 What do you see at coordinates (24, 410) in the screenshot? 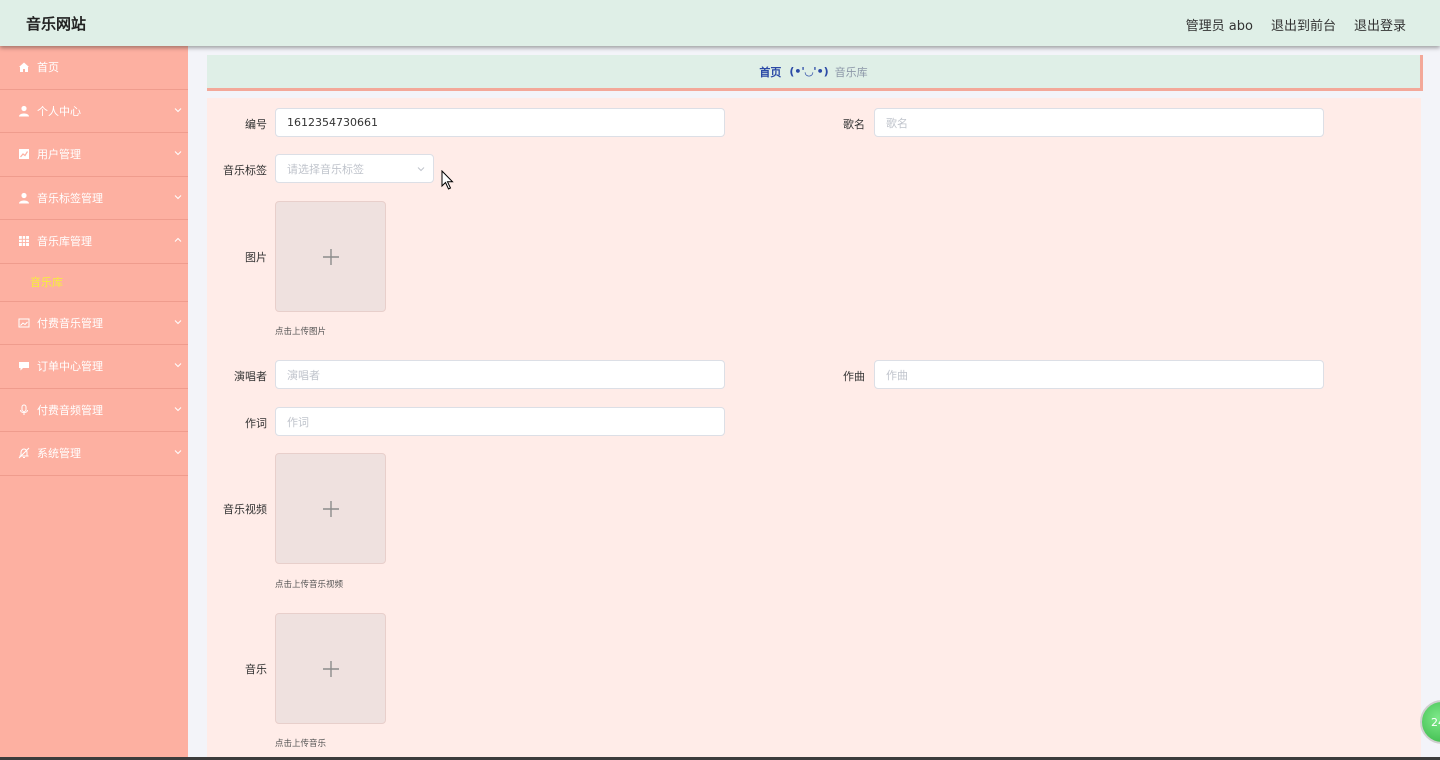
I see `mic-icon` at bounding box center [24, 410].